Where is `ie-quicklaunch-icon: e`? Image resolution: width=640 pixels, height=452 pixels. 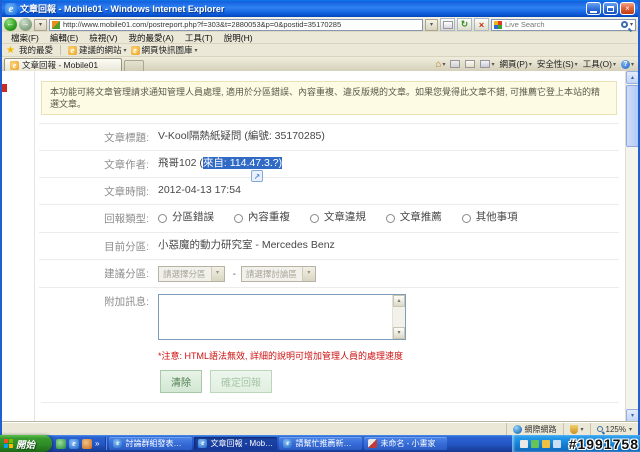 ie-quicklaunch-icon: e is located at coordinates (74, 443).